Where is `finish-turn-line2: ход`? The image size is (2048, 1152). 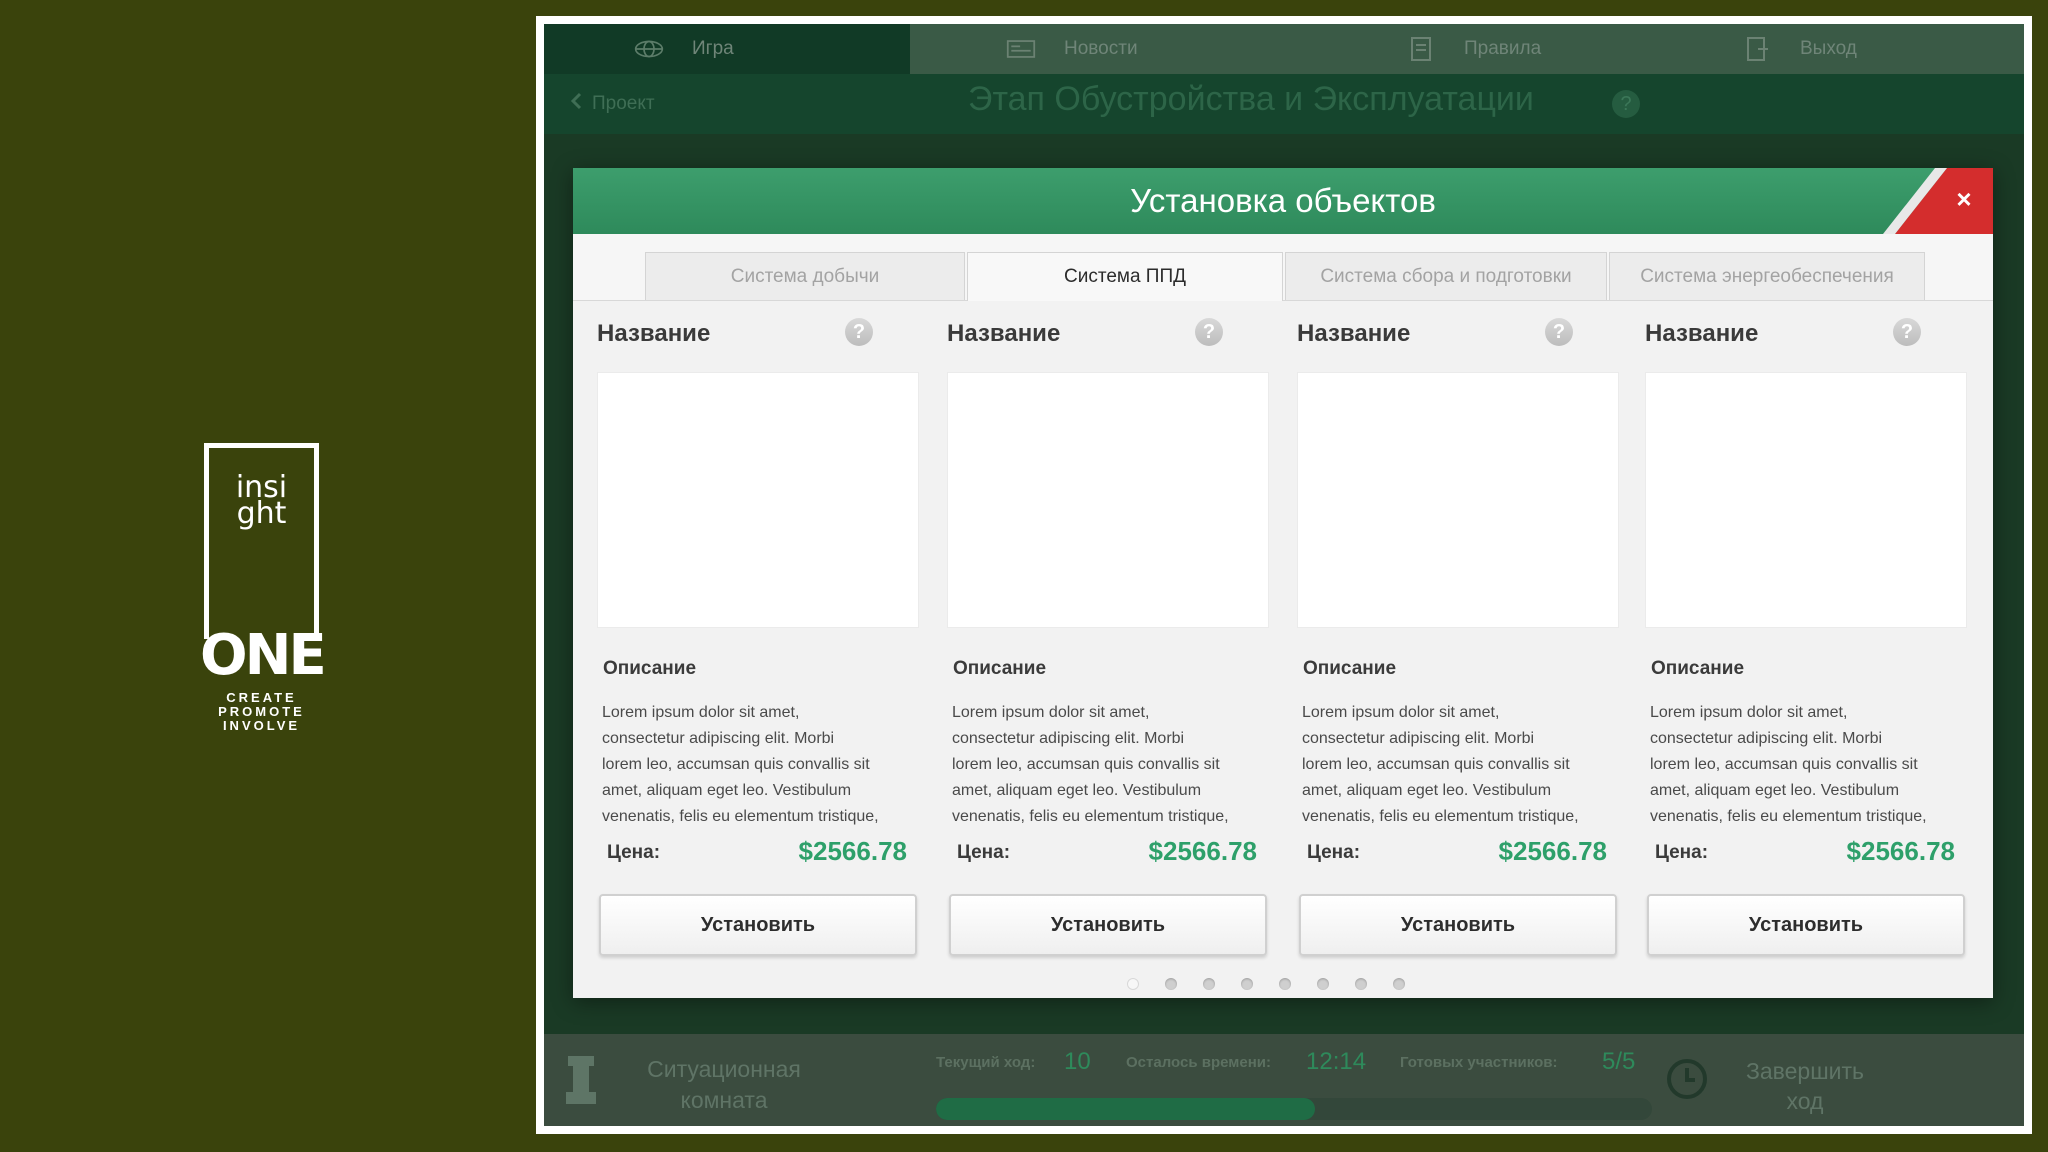
finish-turn-line2: ход is located at coordinates (1805, 1101).